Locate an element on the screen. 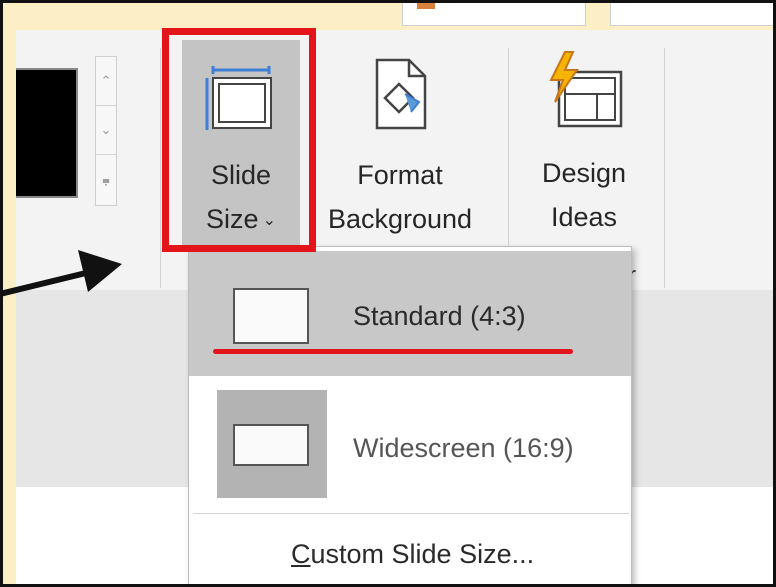 This screenshot has height=587, width=776. gallery-scroll-down-button: ⌄ is located at coordinates (106, 130).